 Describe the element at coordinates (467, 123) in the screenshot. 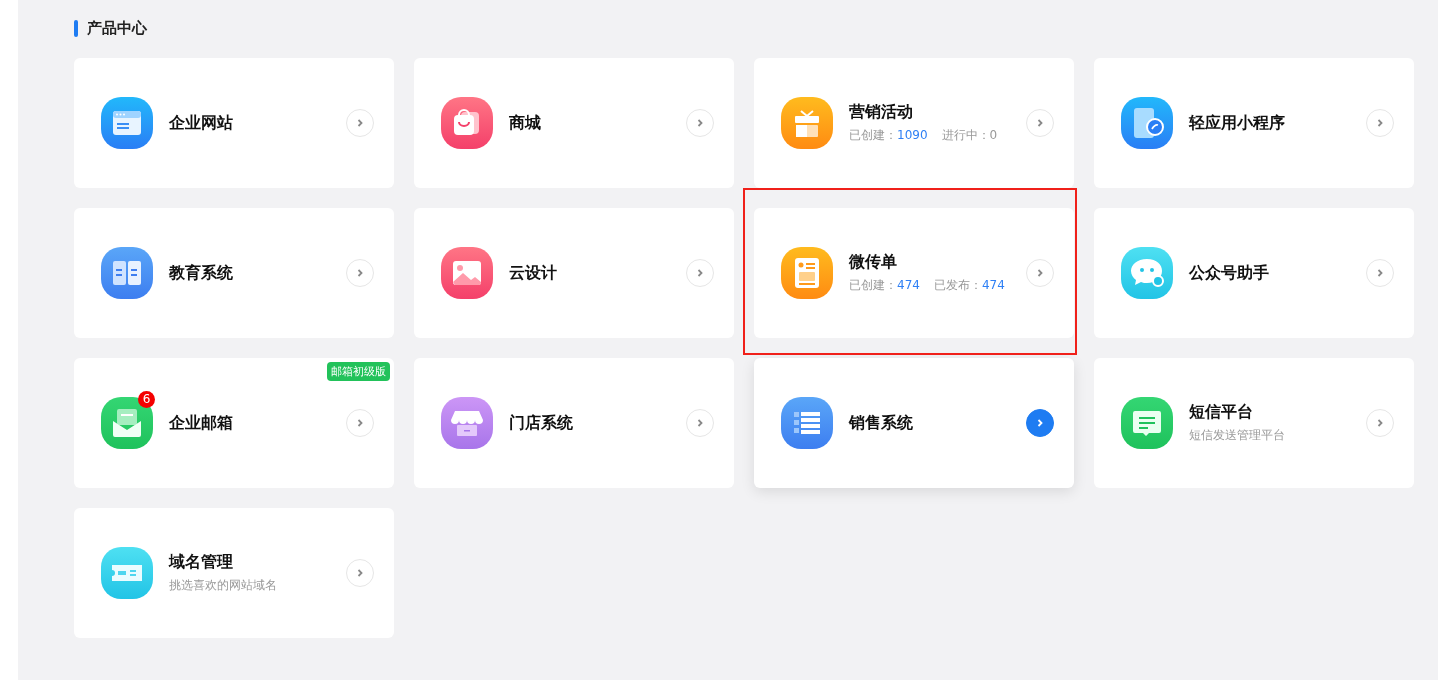

I see `bag-icon` at that location.